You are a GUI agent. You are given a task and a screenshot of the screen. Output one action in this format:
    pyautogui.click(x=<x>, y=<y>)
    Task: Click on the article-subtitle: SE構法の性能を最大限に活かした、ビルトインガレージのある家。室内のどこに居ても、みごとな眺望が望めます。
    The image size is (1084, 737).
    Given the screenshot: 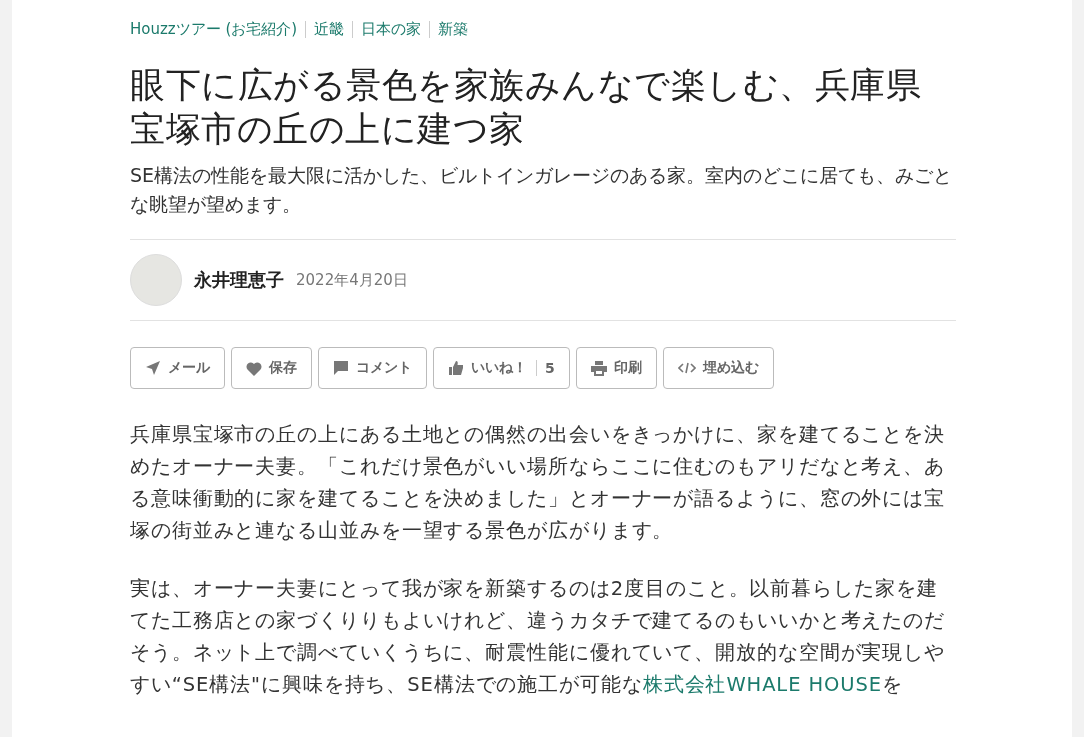 What is the action you would take?
    pyautogui.click(x=542, y=190)
    